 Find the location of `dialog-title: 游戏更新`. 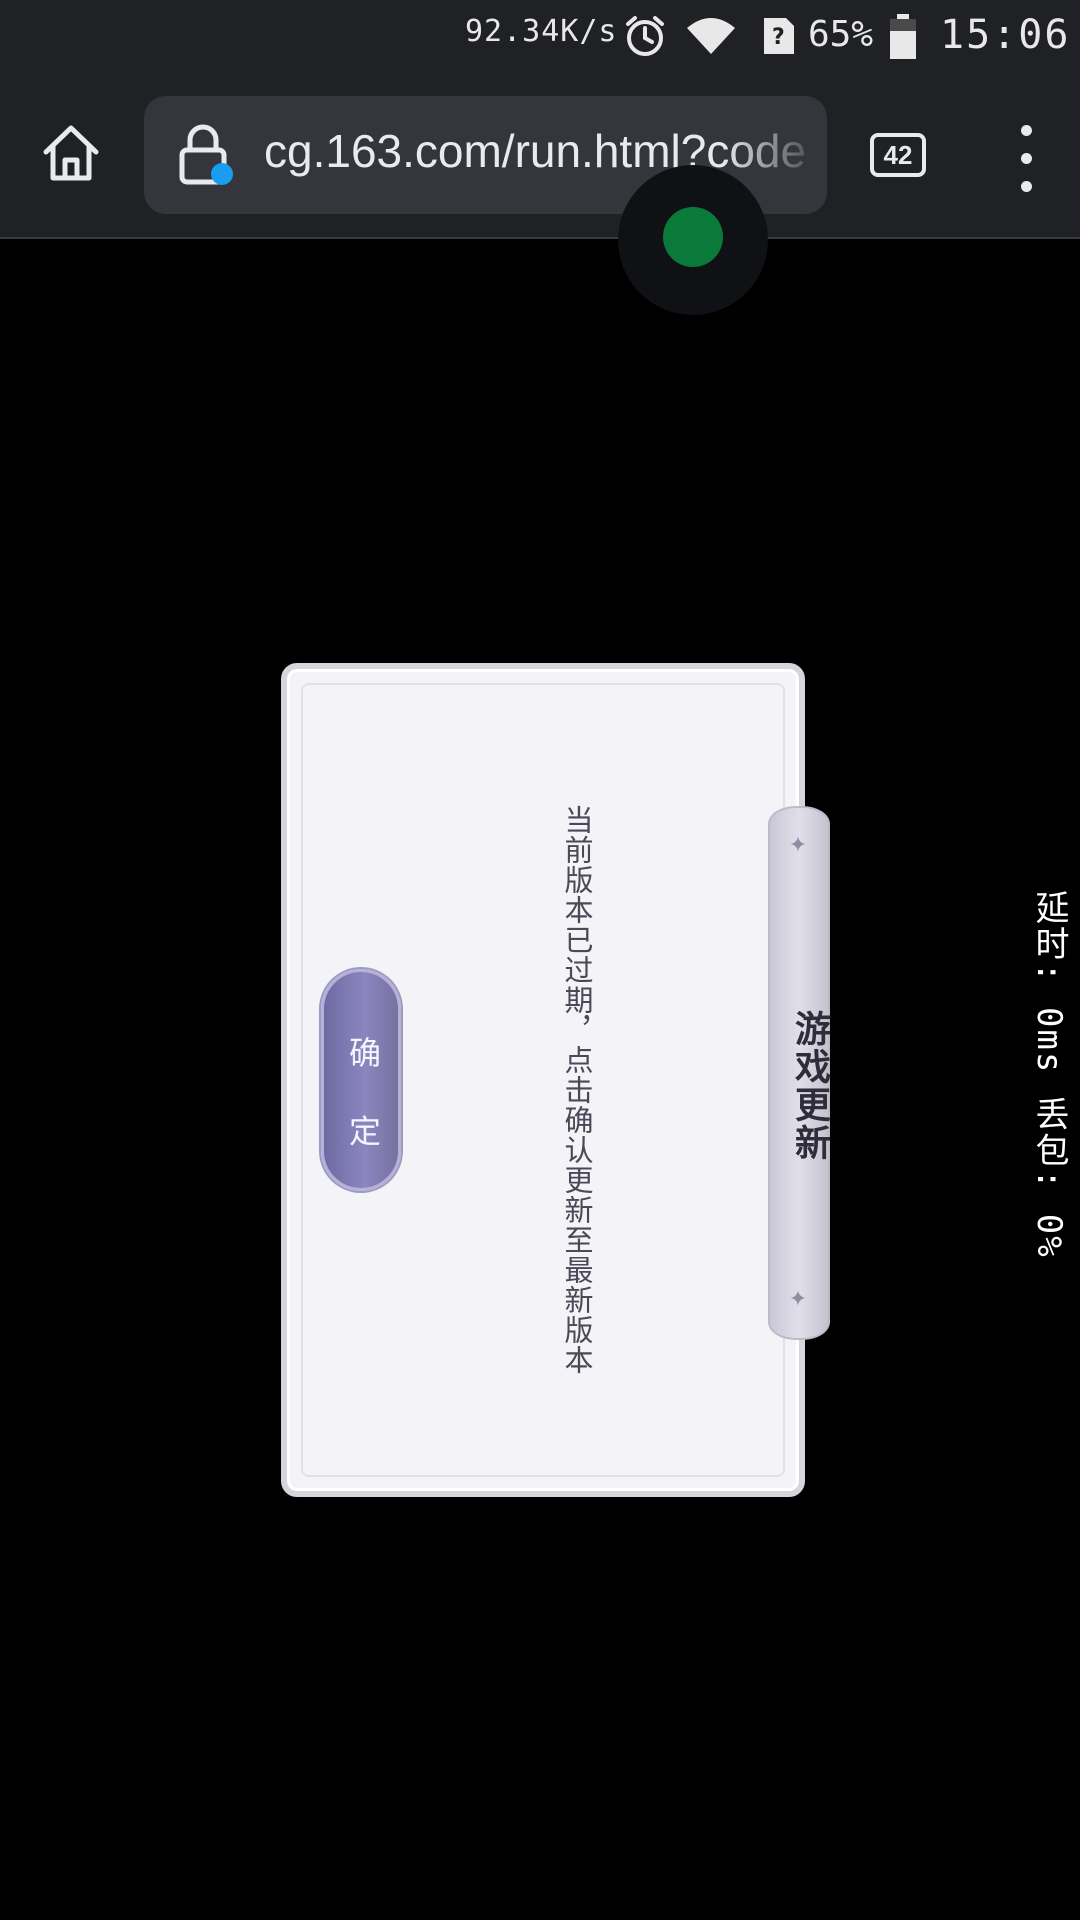

dialog-title: 游戏更新 is located at coordinates (810, 1086).